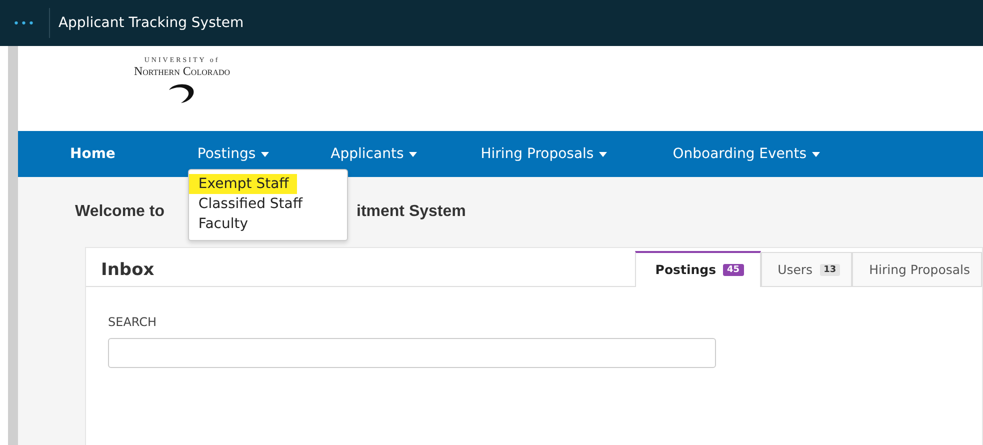 This screenshot has height=445, width=983. I want to click on nav-item: Hiring Proposals, so click(543, 154).